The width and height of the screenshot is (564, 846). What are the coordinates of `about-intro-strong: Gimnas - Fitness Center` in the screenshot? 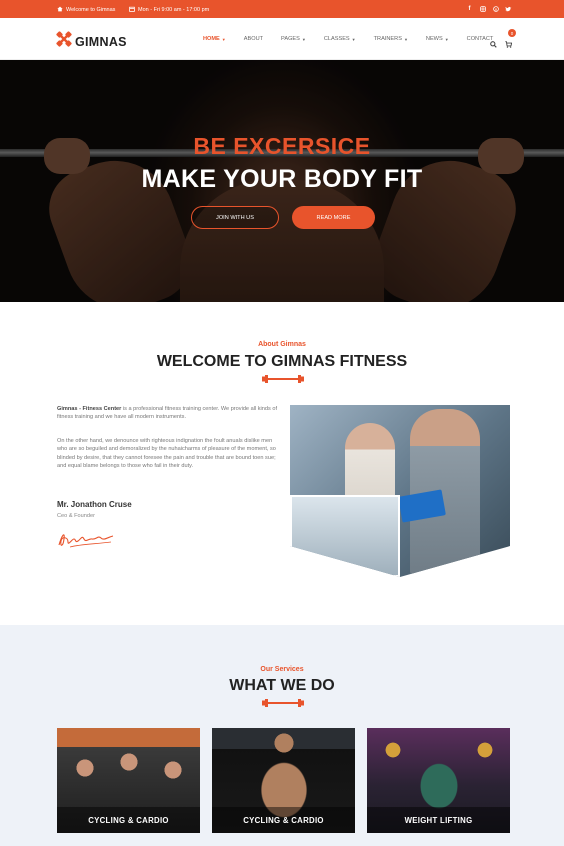 It's located at (89, 409).